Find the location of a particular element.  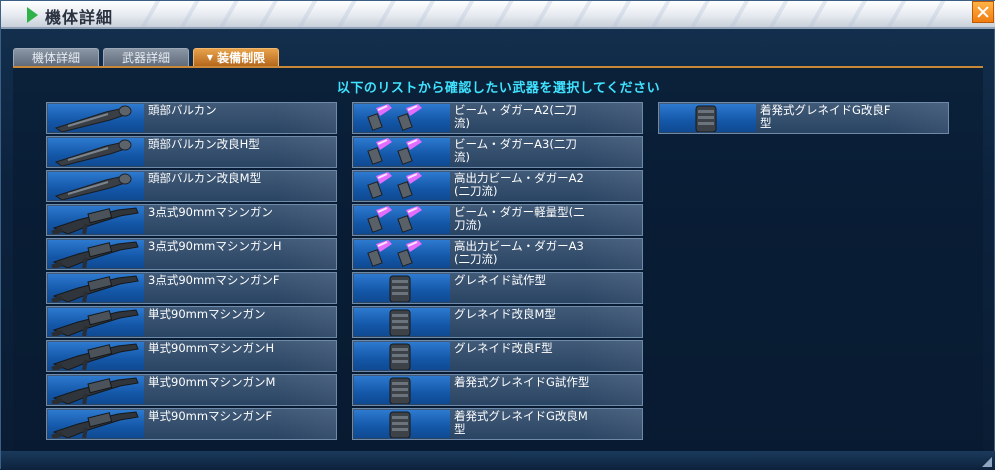

tab-machine-details: 機体詳細 is located at coordinates (56, 57).